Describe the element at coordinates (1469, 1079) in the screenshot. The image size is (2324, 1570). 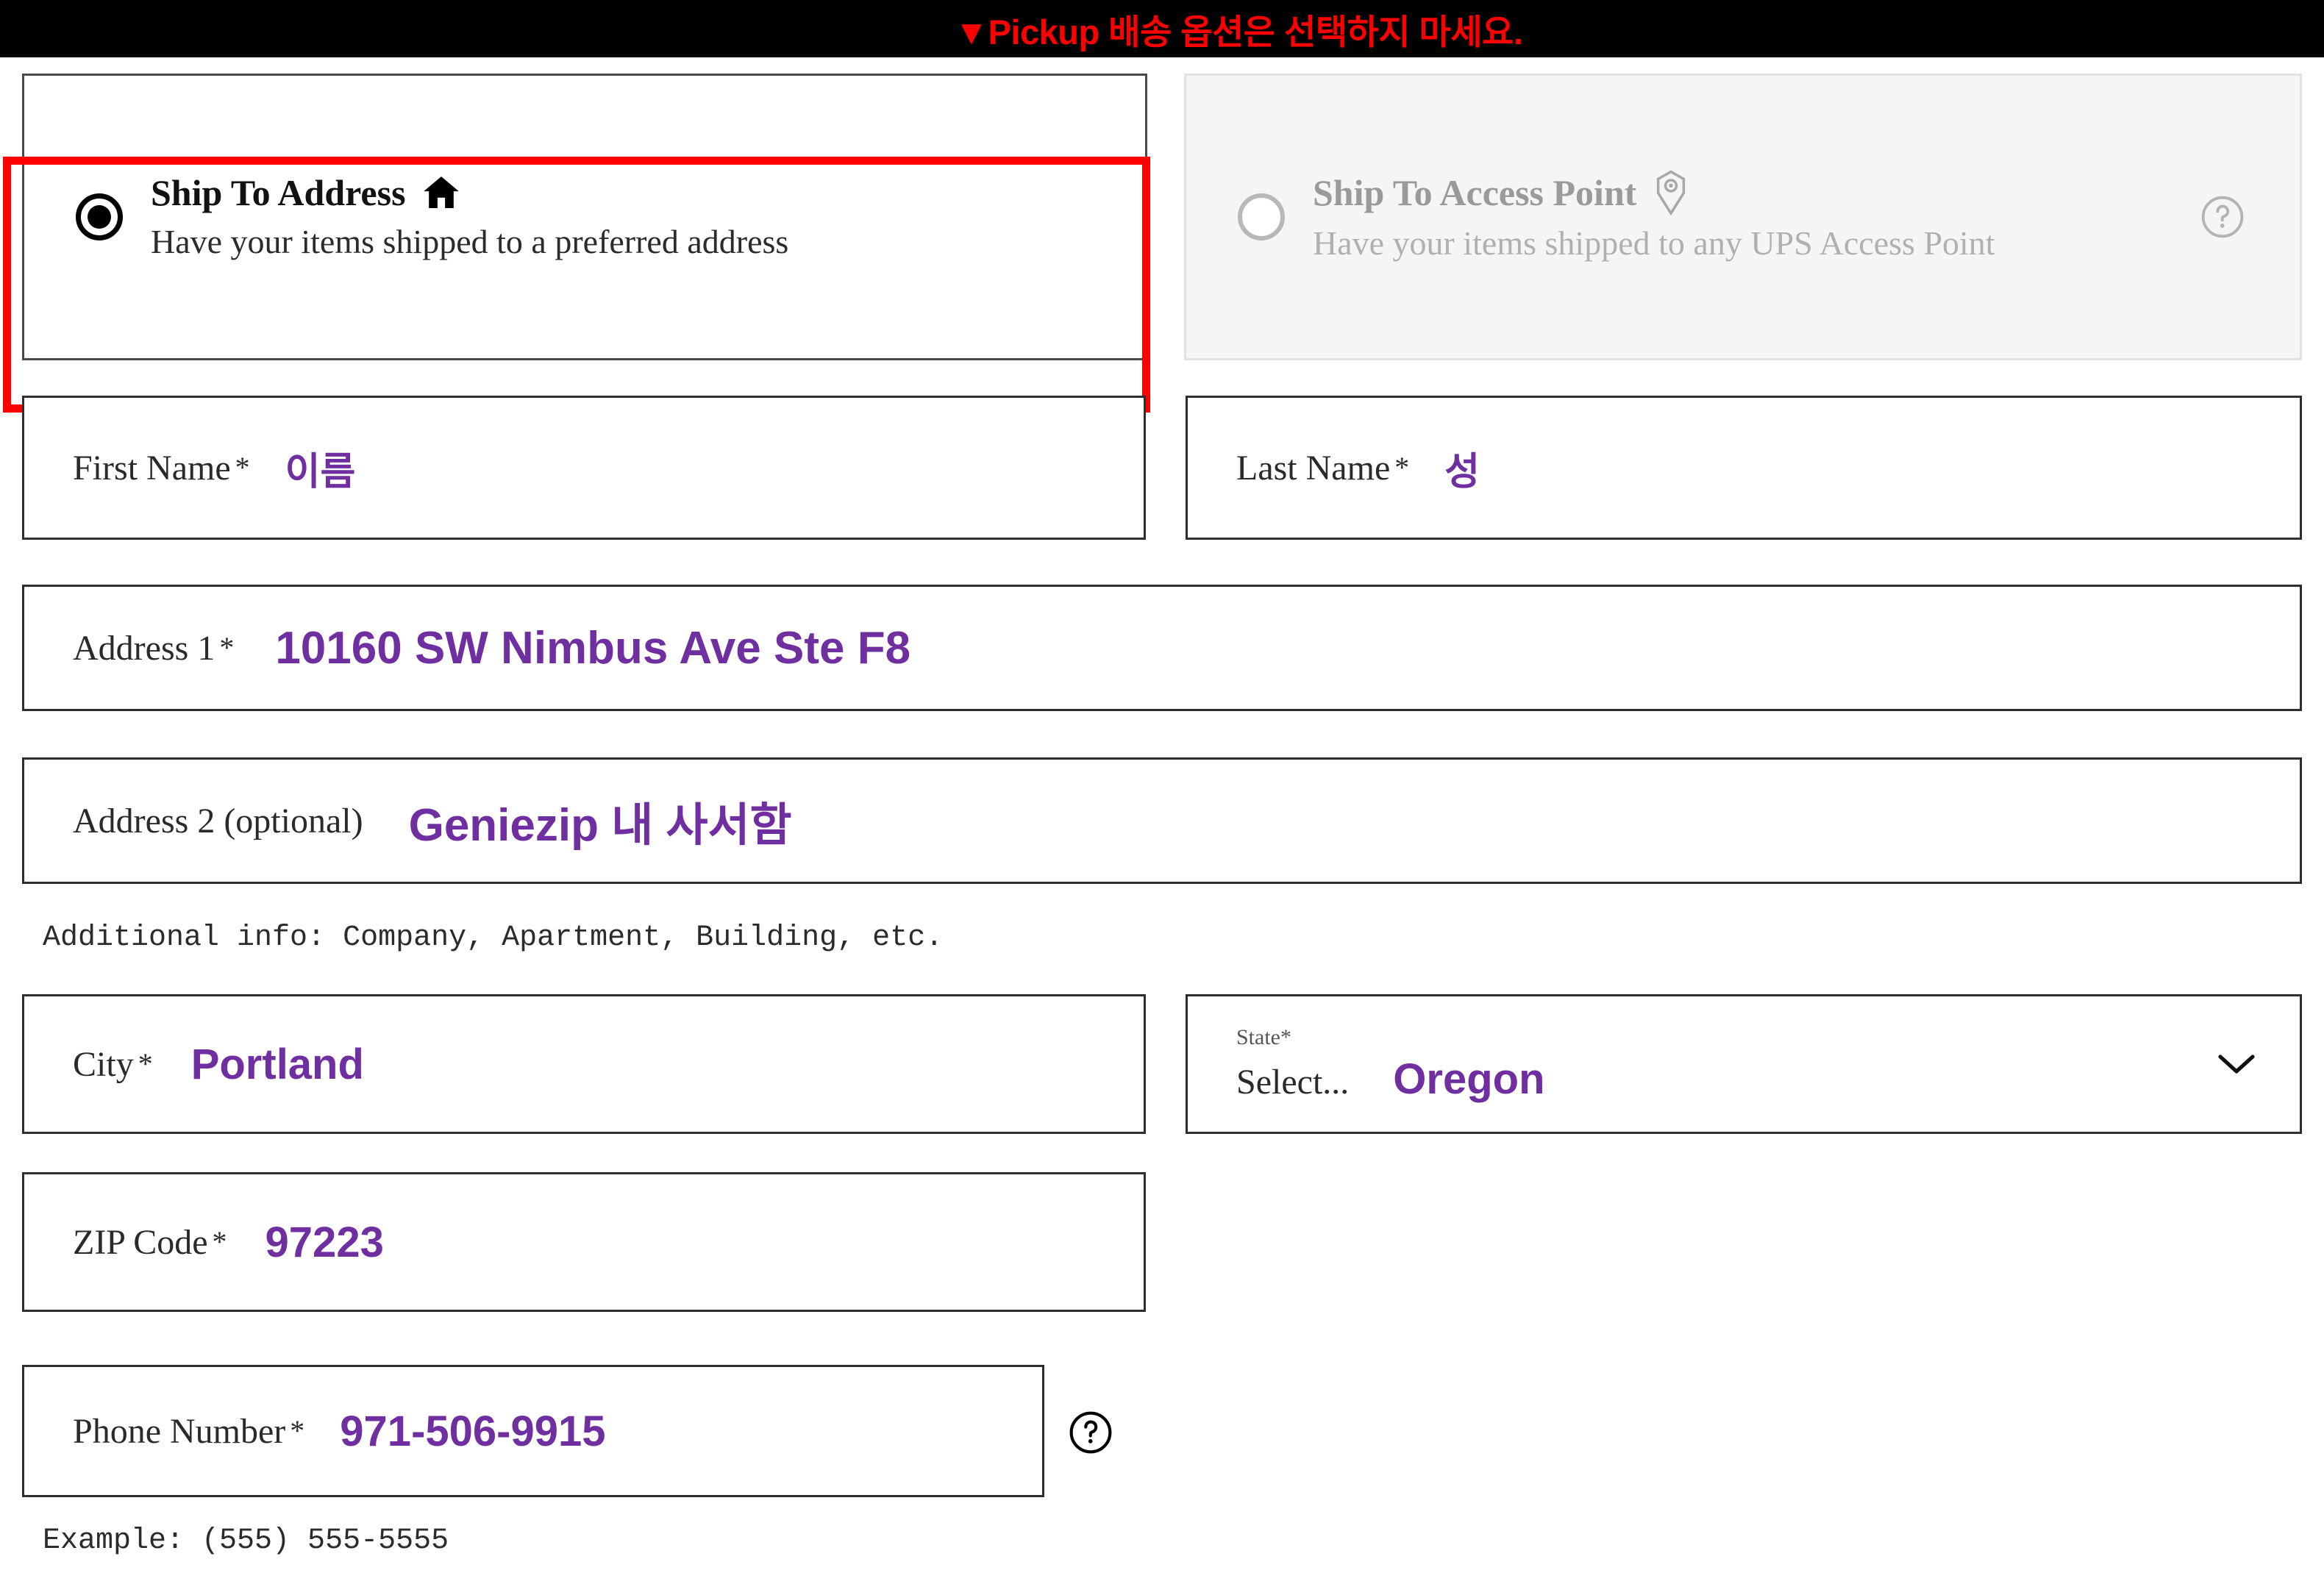
I see `state-annotation: Oregon` at that location.